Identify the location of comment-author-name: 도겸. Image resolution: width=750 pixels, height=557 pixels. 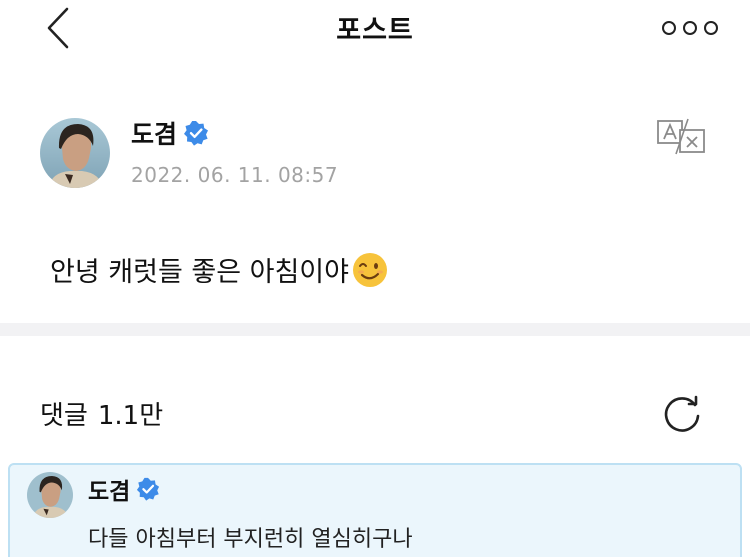
(109, 489).